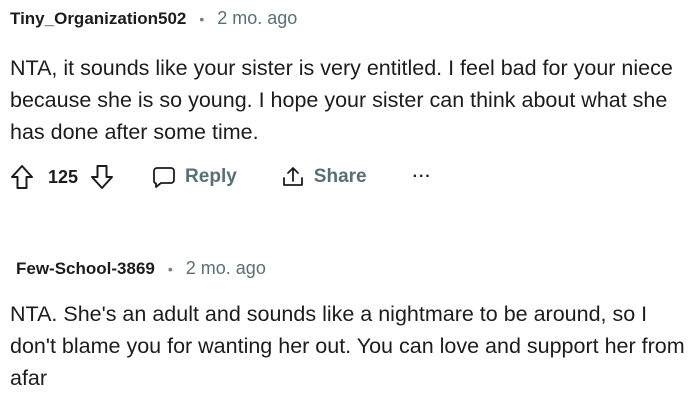  What do you see at coordinates (22, 177) in the screenshot?
I see `upvote-icon` at bounding box center [22, 177].